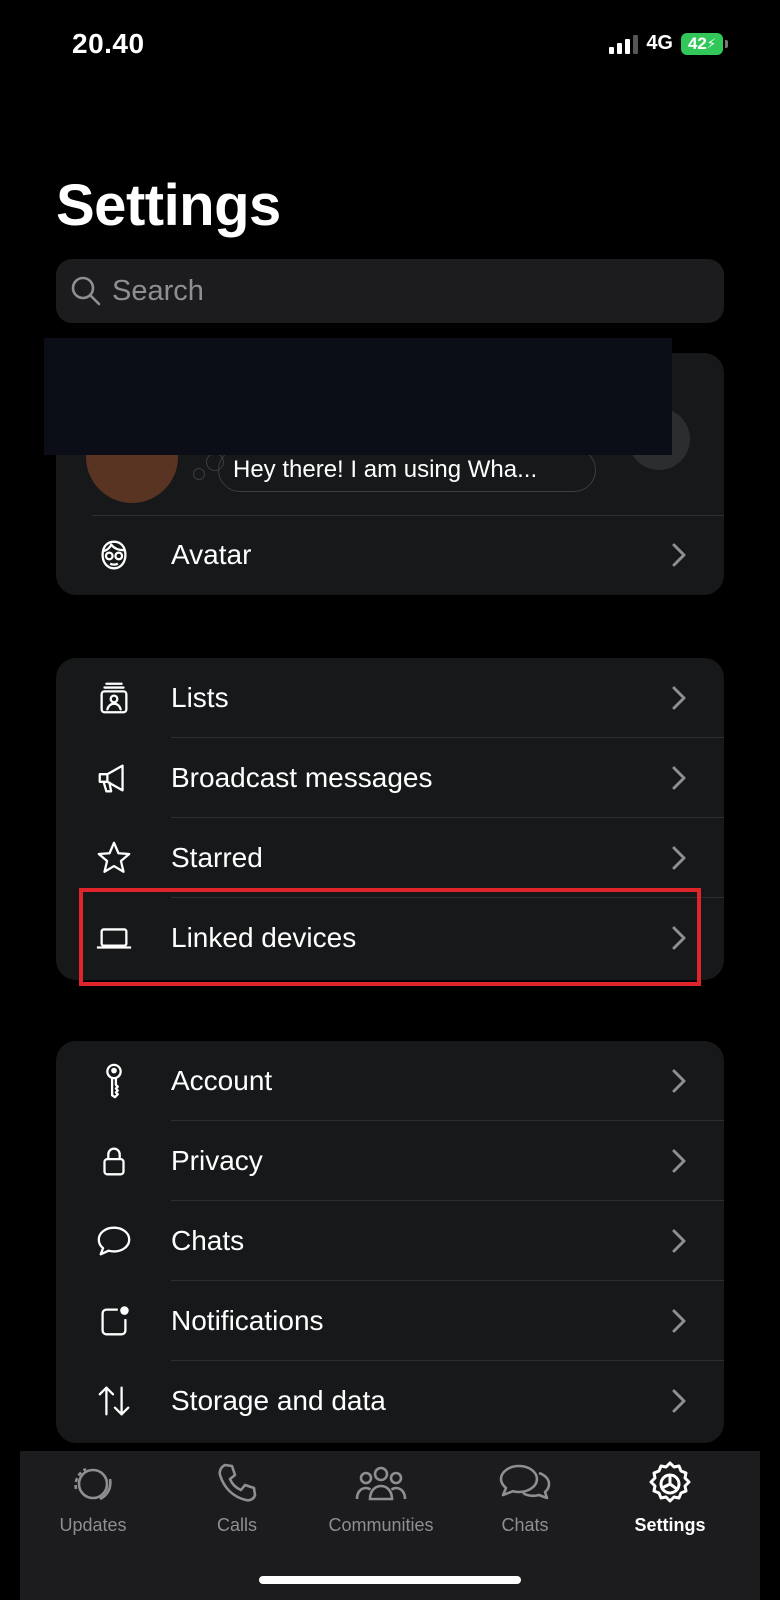 The image size is (780, 1600). What do you see at coordinates (222, 1080) in the screenshot?
I see `settings-item-label: Account` at bounding box center [222, 1080].